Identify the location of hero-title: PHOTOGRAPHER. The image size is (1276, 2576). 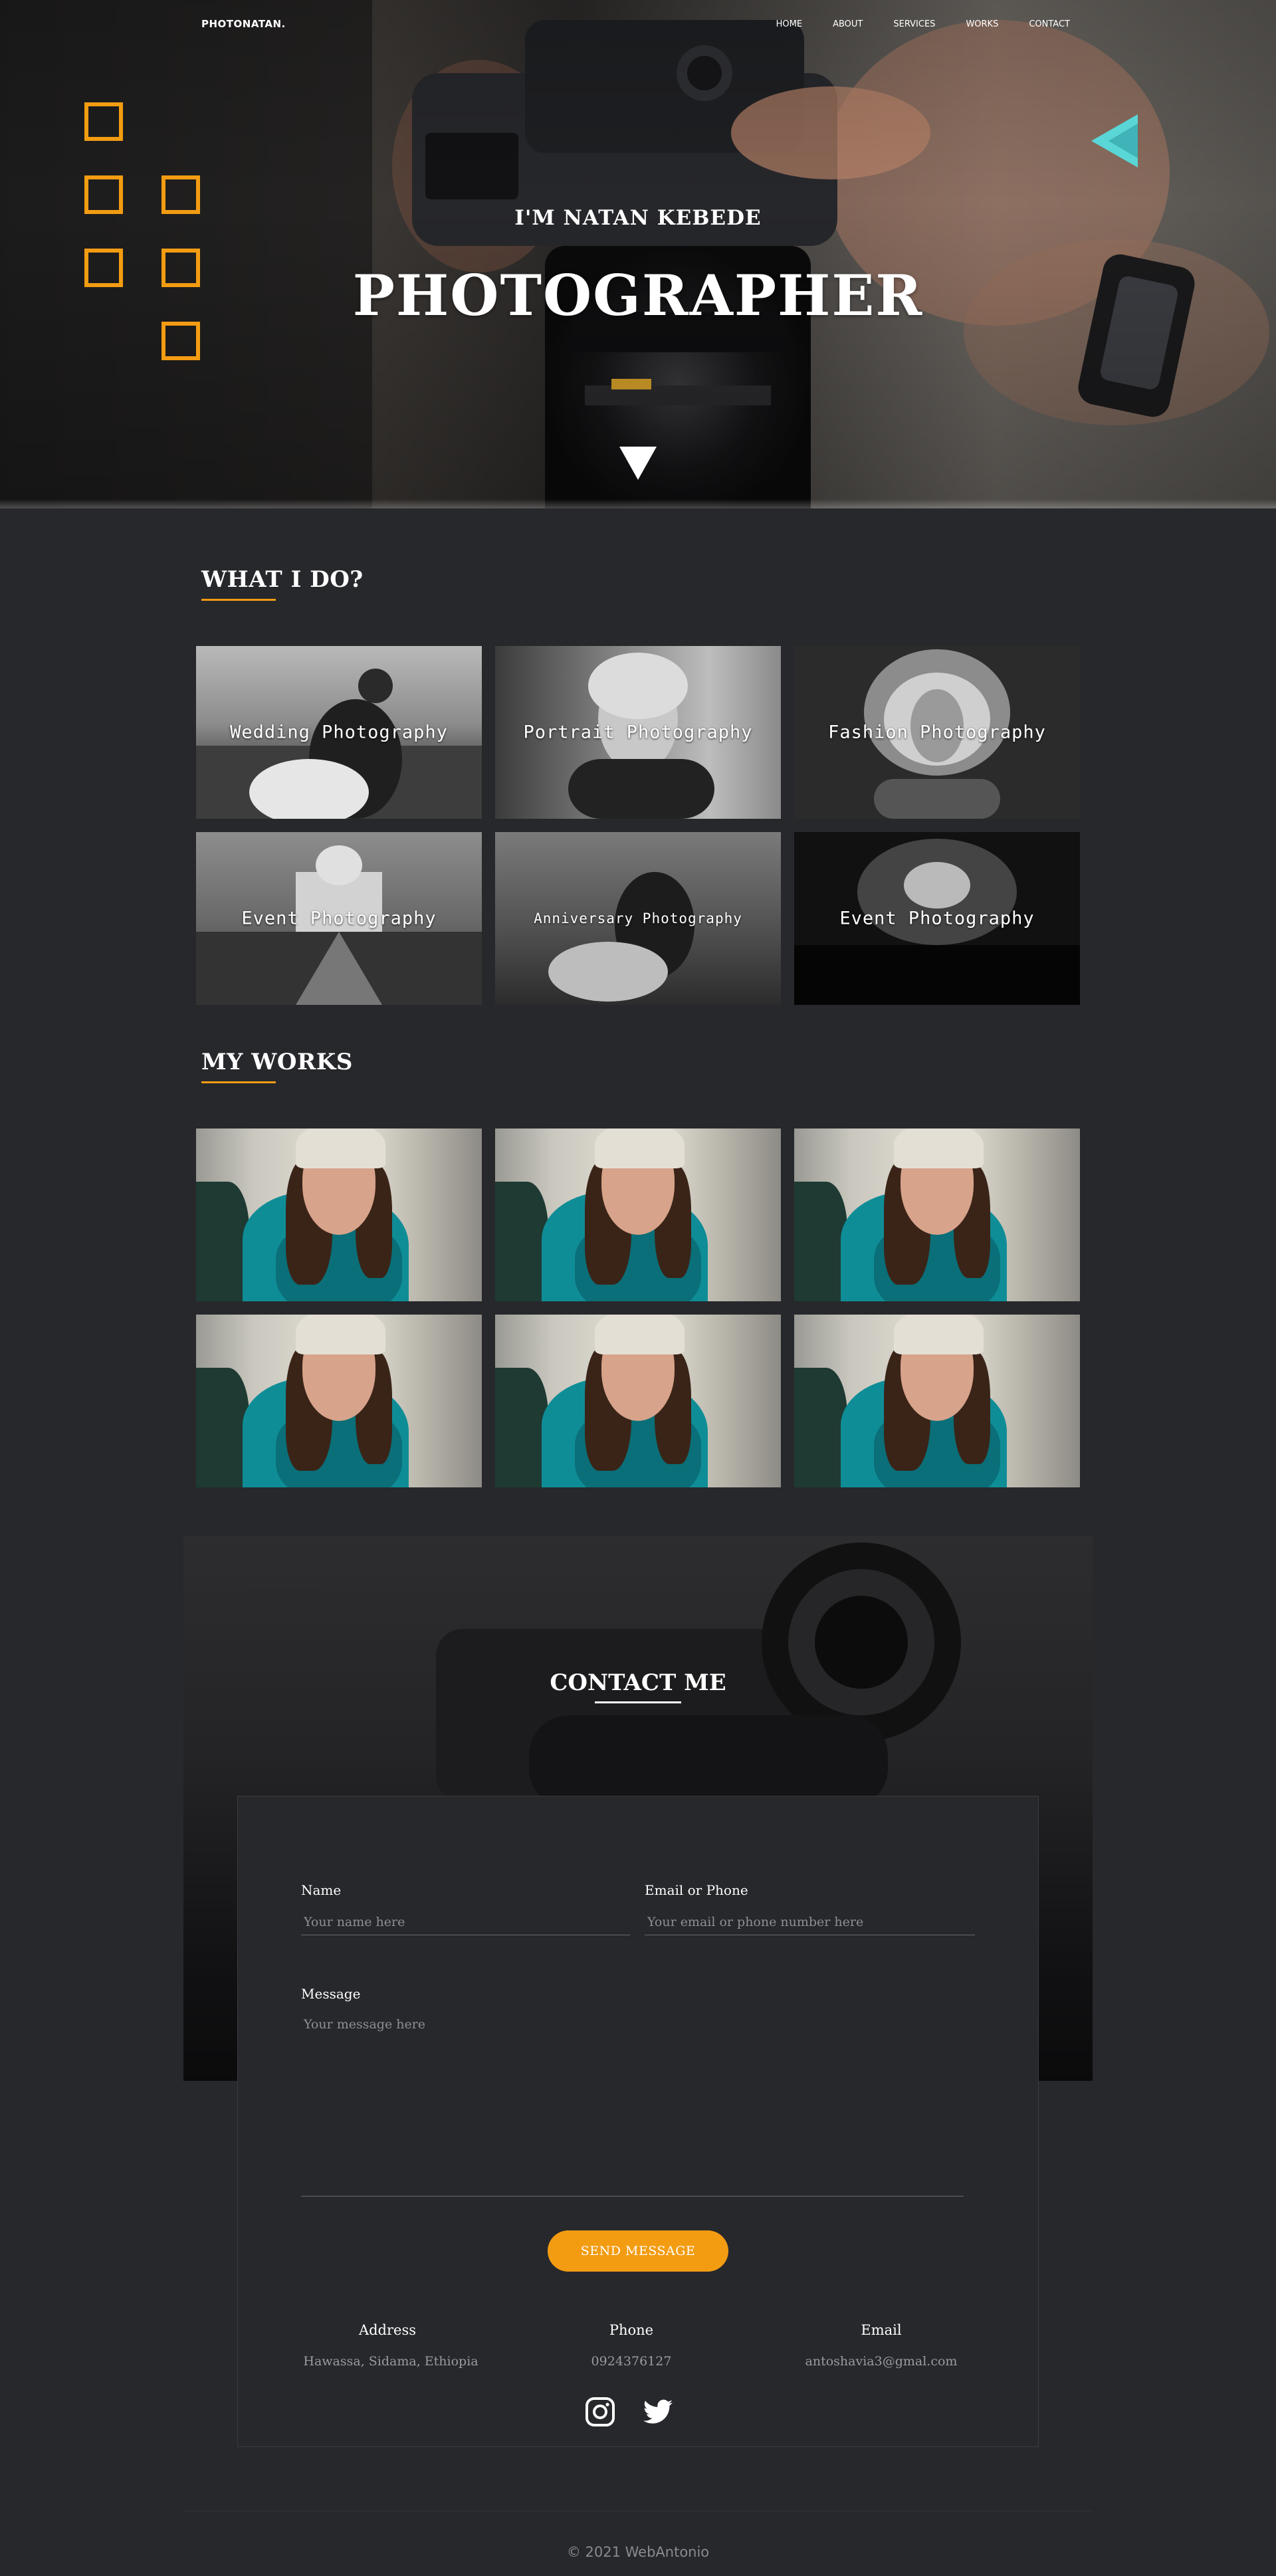
(638, 295).